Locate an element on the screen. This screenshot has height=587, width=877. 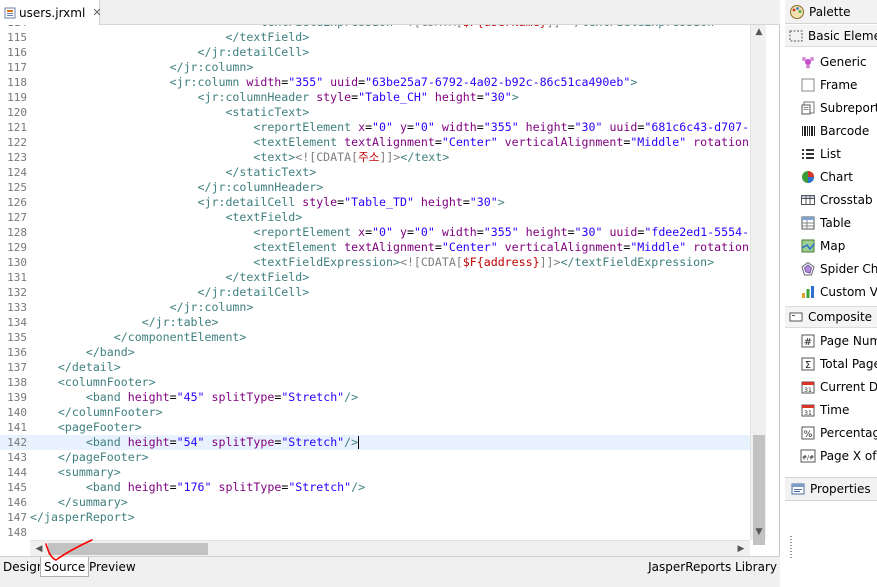
line-number: 136 is located at coordinates (17, 352).